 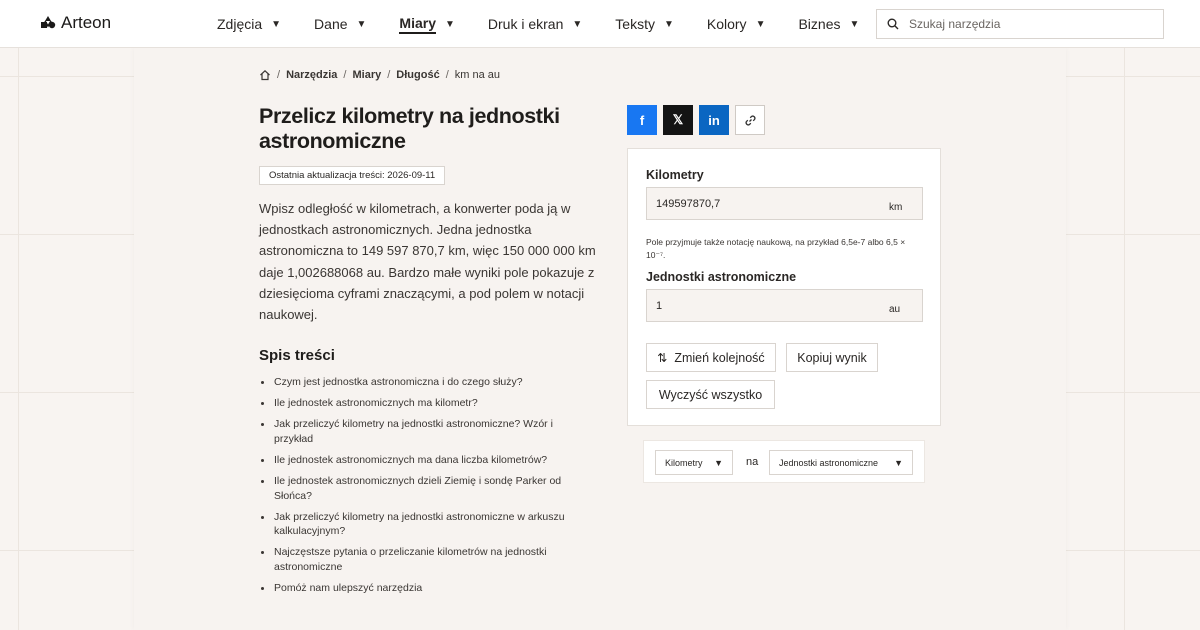 I want to click on linkedin-icon: in, so click(x=714, y=120).